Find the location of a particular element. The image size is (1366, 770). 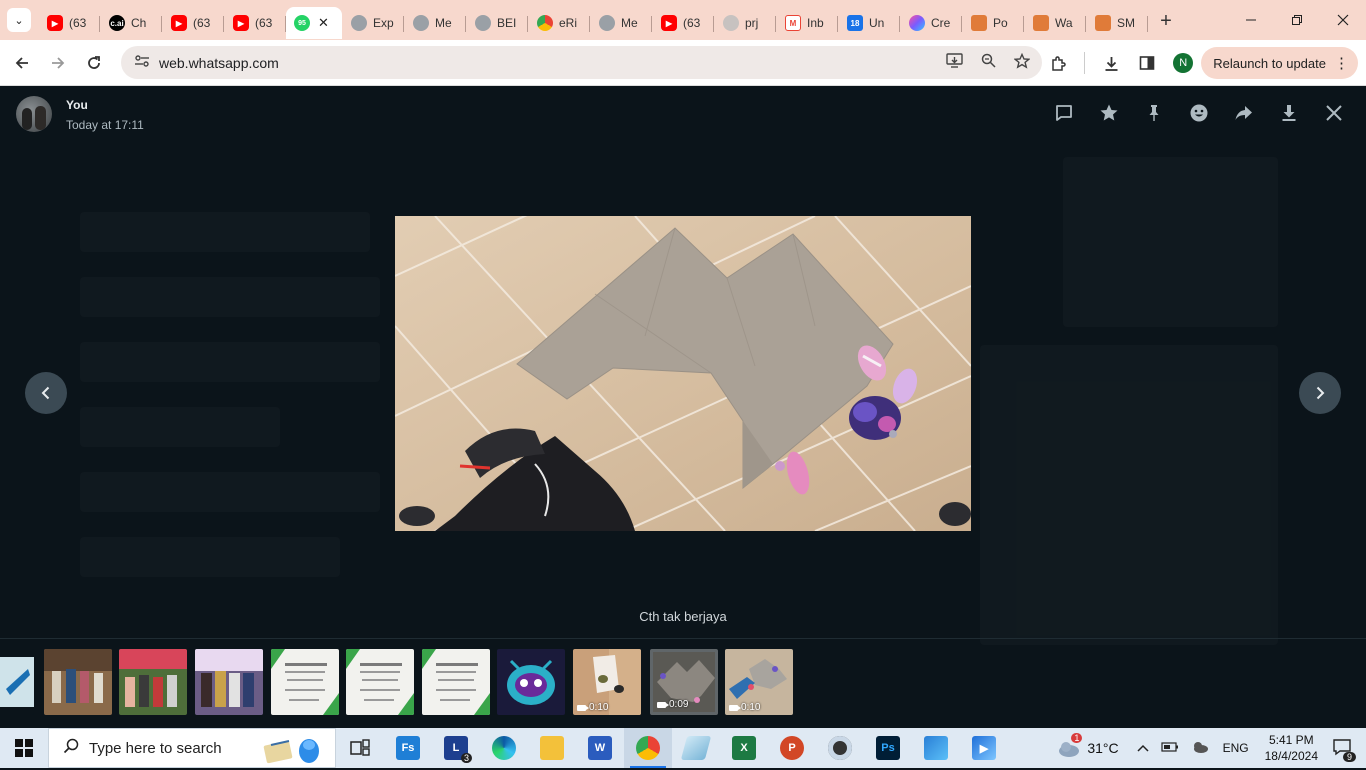

taskbar-app: Ps is located at coordinates (888, 748).